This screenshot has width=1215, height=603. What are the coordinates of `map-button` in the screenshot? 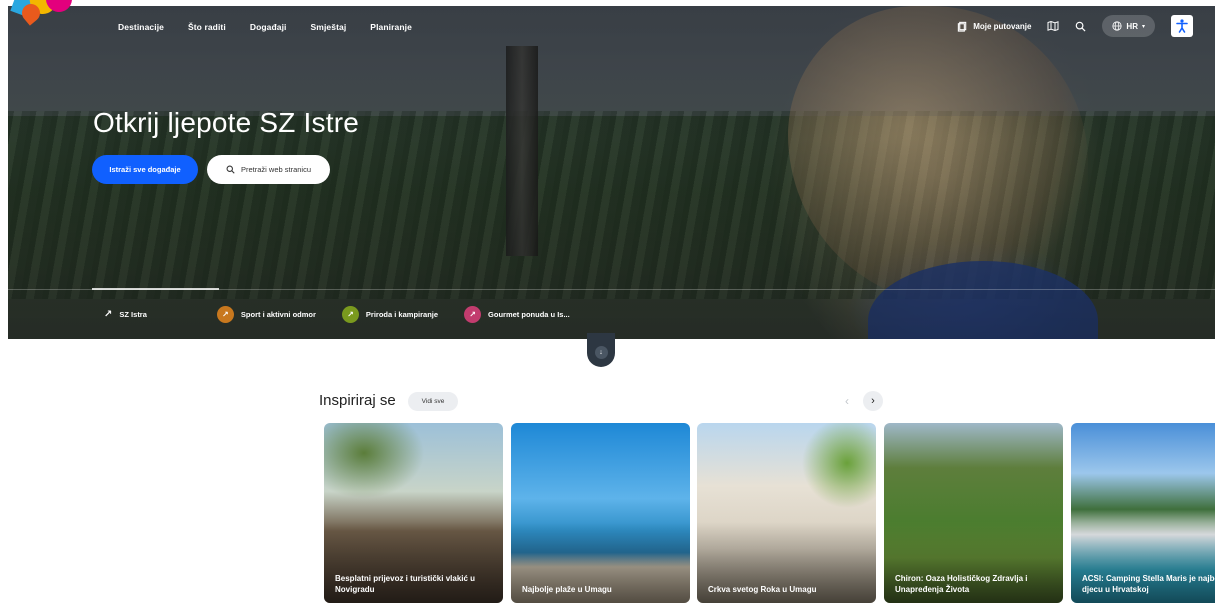 It's located at (1053, 26).